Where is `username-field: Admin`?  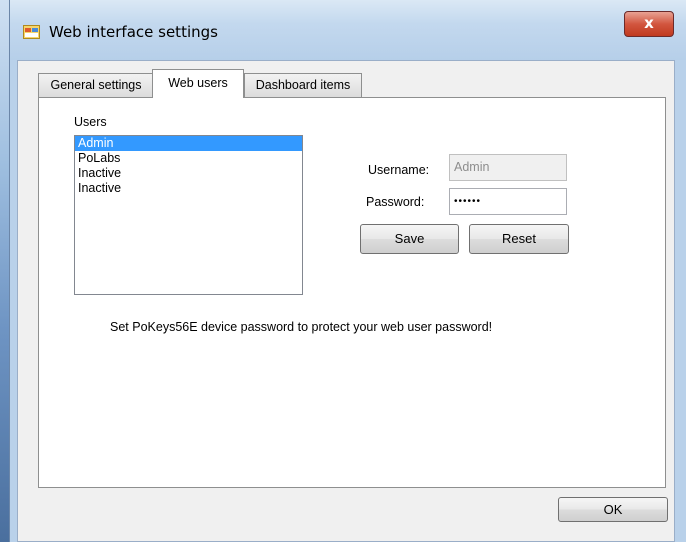
username-field: Admin is located at coordinates (508, 167).